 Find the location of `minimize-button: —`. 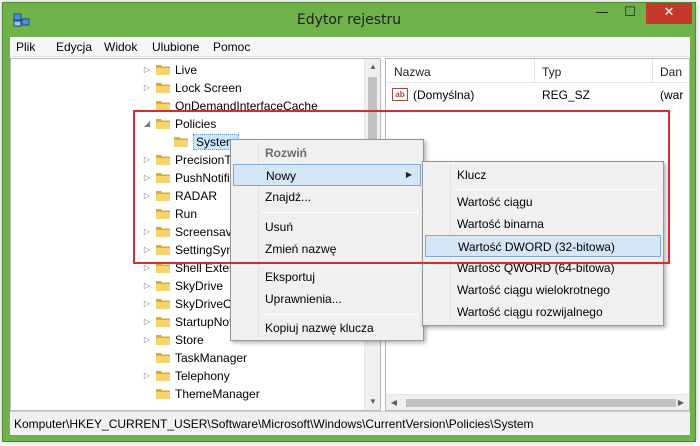

minimize-button: — is located at coordinates (602, 13).